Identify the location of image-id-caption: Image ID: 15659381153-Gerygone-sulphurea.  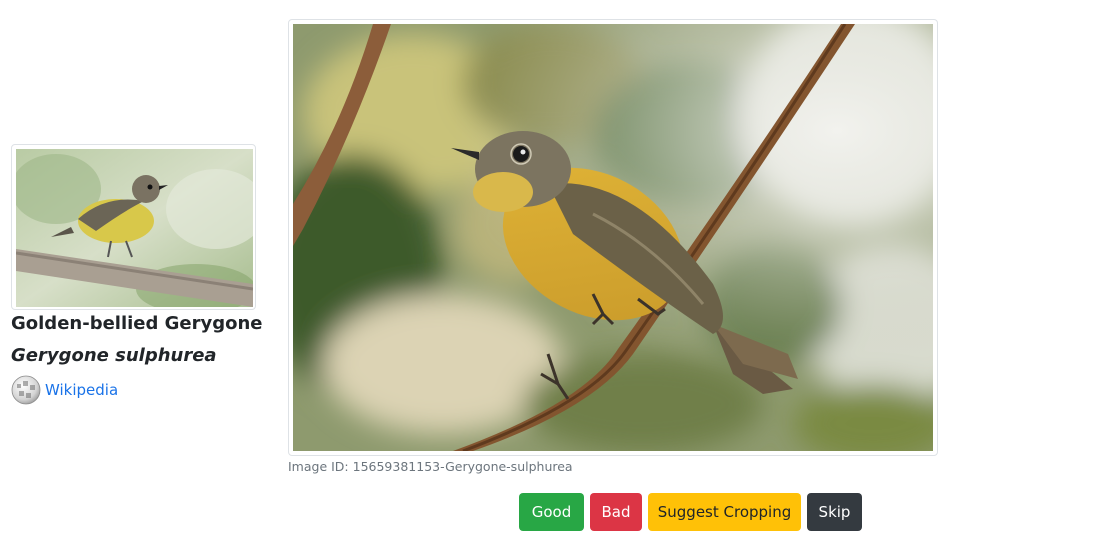
(430, 466).